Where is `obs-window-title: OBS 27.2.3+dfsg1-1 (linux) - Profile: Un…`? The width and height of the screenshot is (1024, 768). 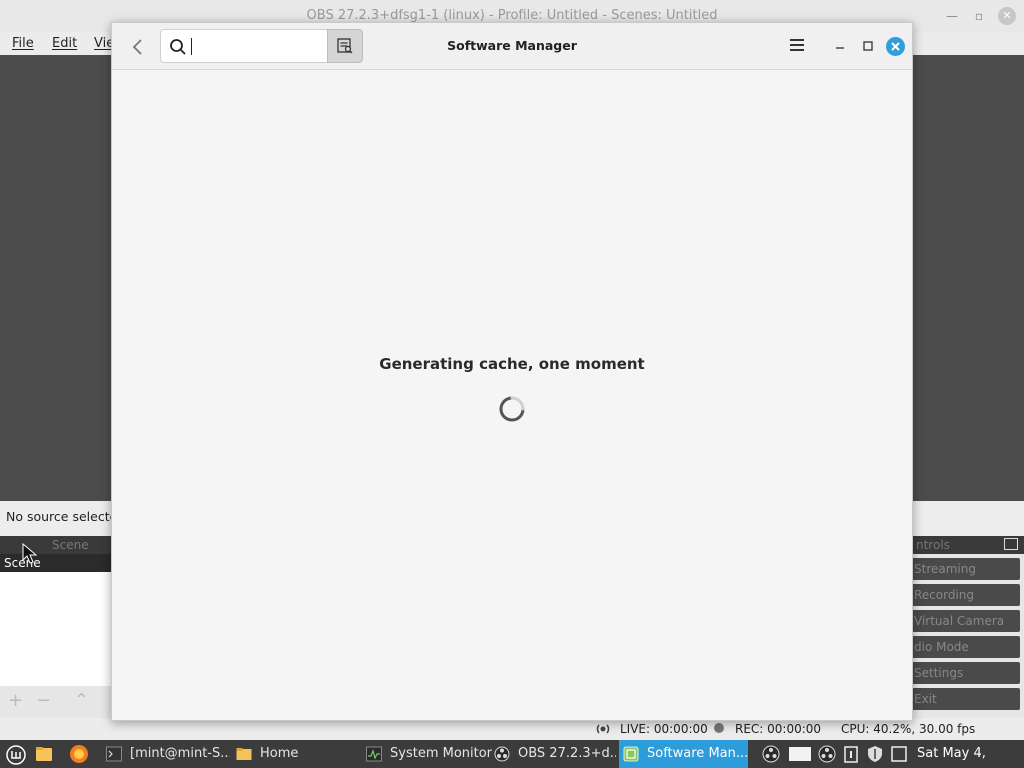 obs-window-title: OBS 27.2.3+dfsg1-1 (linux) - Profile: Un… is located at coordinates (512, 15).